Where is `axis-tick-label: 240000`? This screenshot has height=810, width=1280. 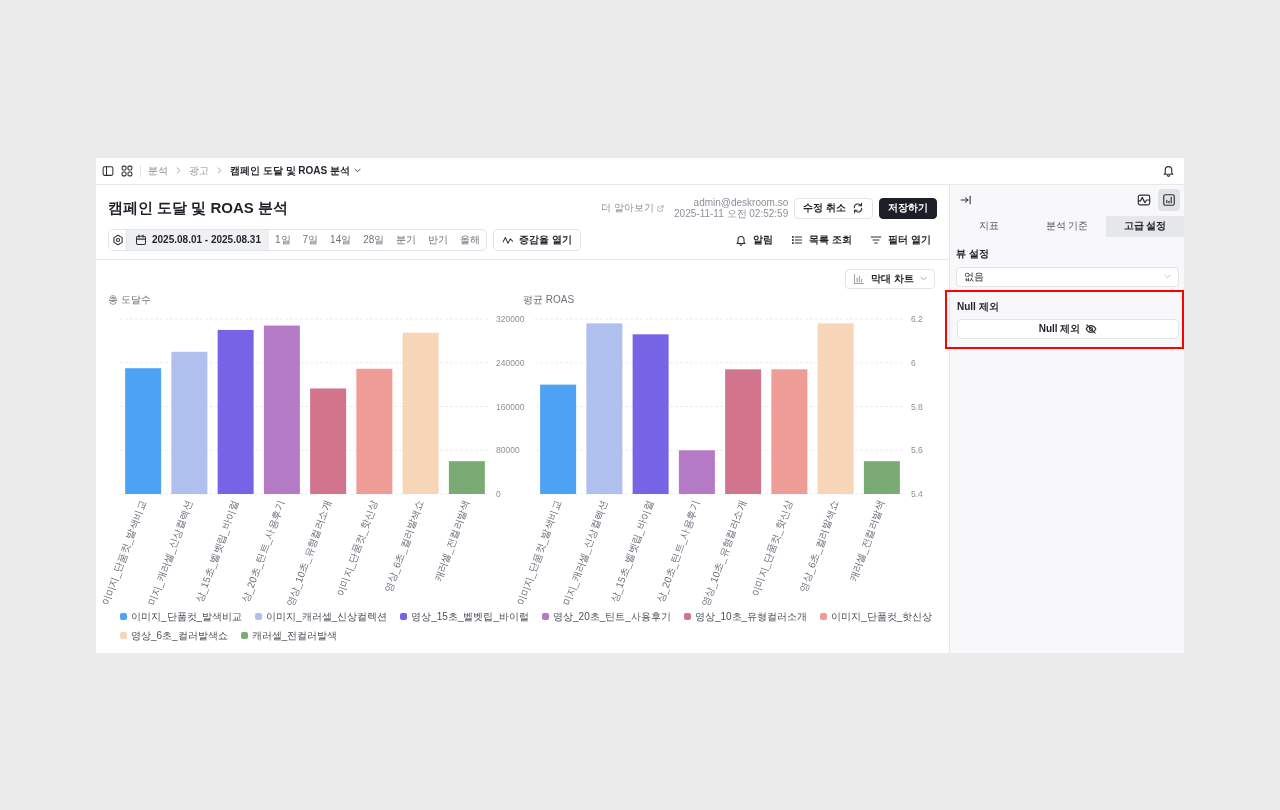
axis-tick-label: 240000 is located at coordinates (510, 362).